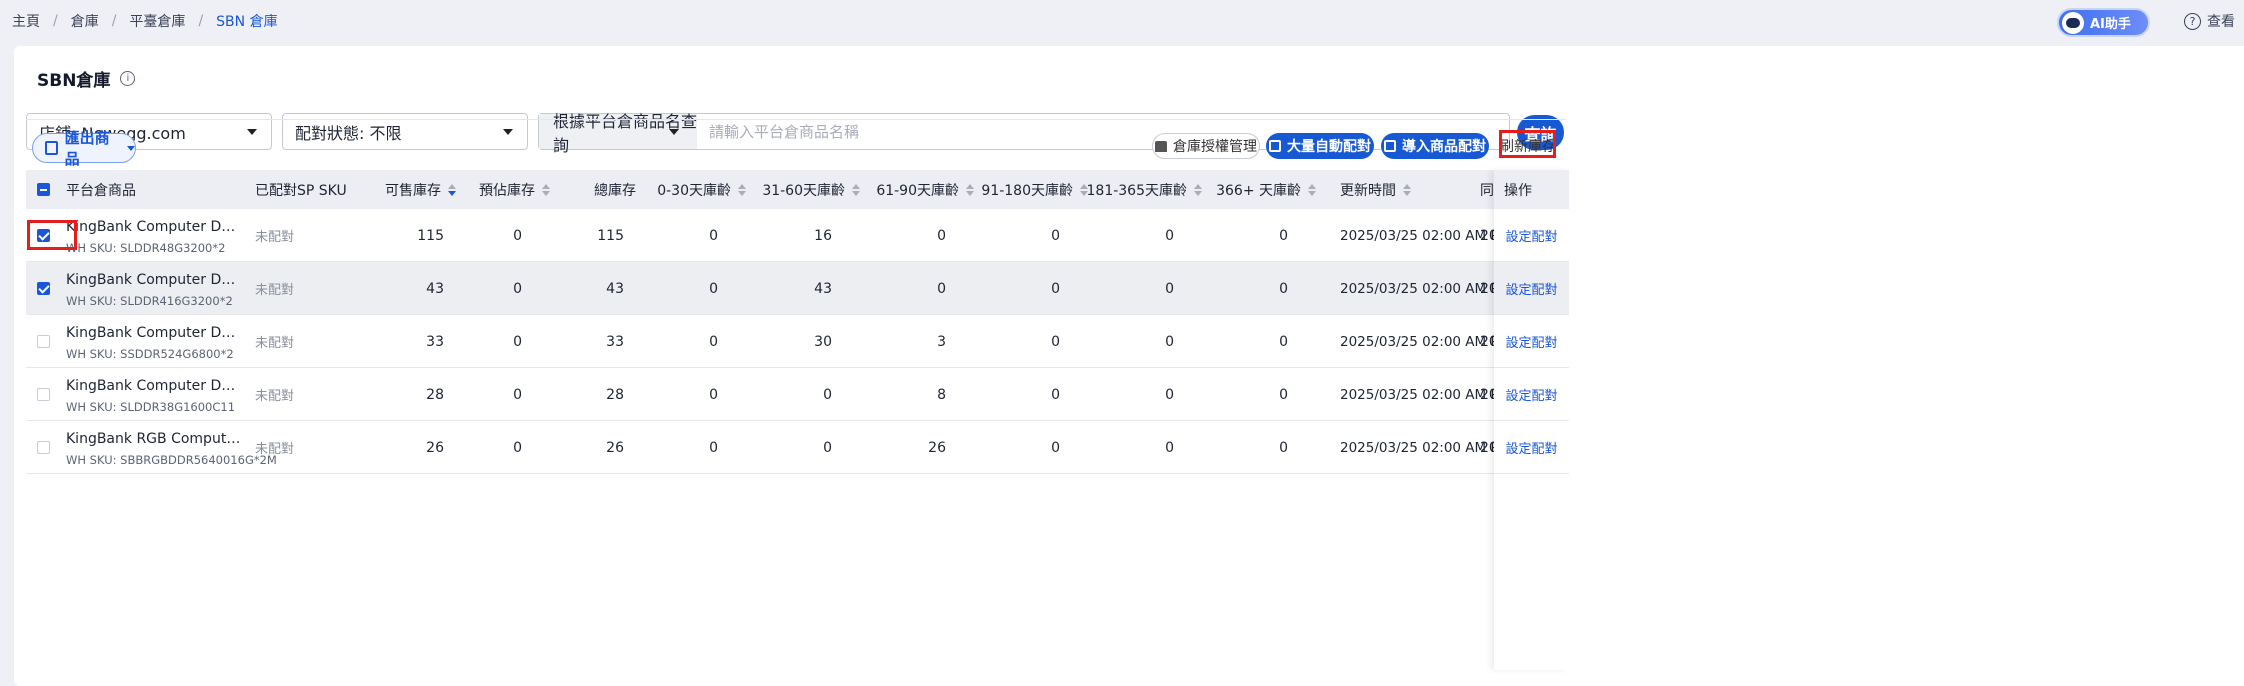  I want to click on col-age-31-60: 31-60天庫齡, so click(803, 189).